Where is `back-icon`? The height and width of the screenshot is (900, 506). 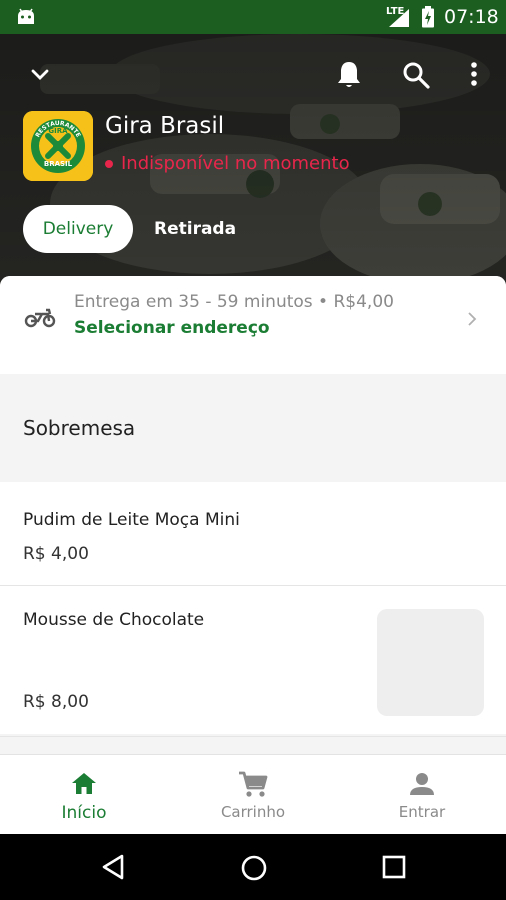
back-icon is located at coordinates (113, 867).